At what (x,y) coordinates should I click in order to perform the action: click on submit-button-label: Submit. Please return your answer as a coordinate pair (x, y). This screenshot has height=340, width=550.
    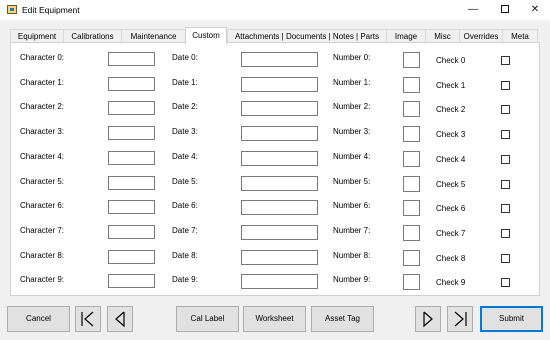
    Looking at the image, I should click on (511, 318).